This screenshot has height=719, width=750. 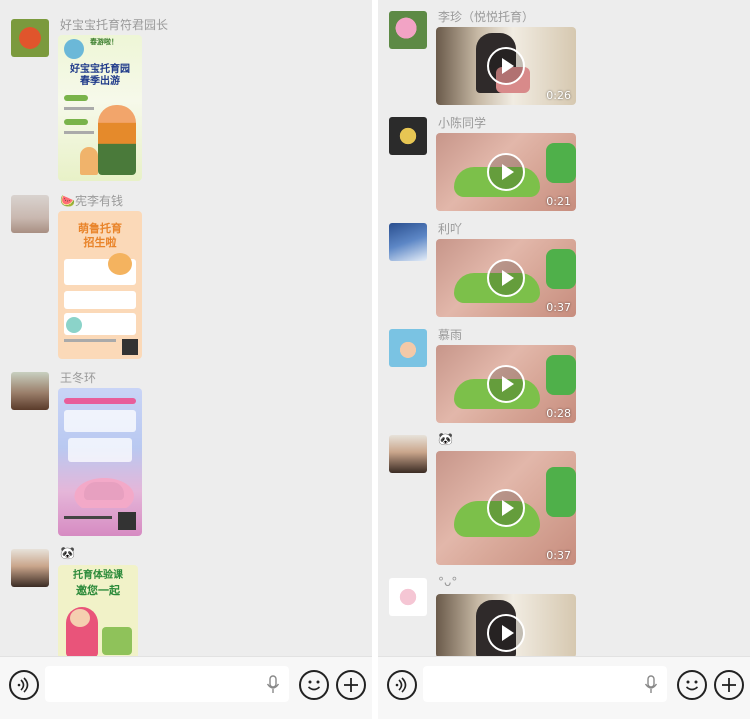 What do you see at coordinates (100, 81) in the screenshot?
I see `poster-subheading: 春季出游` at bounding box center [100, 81].